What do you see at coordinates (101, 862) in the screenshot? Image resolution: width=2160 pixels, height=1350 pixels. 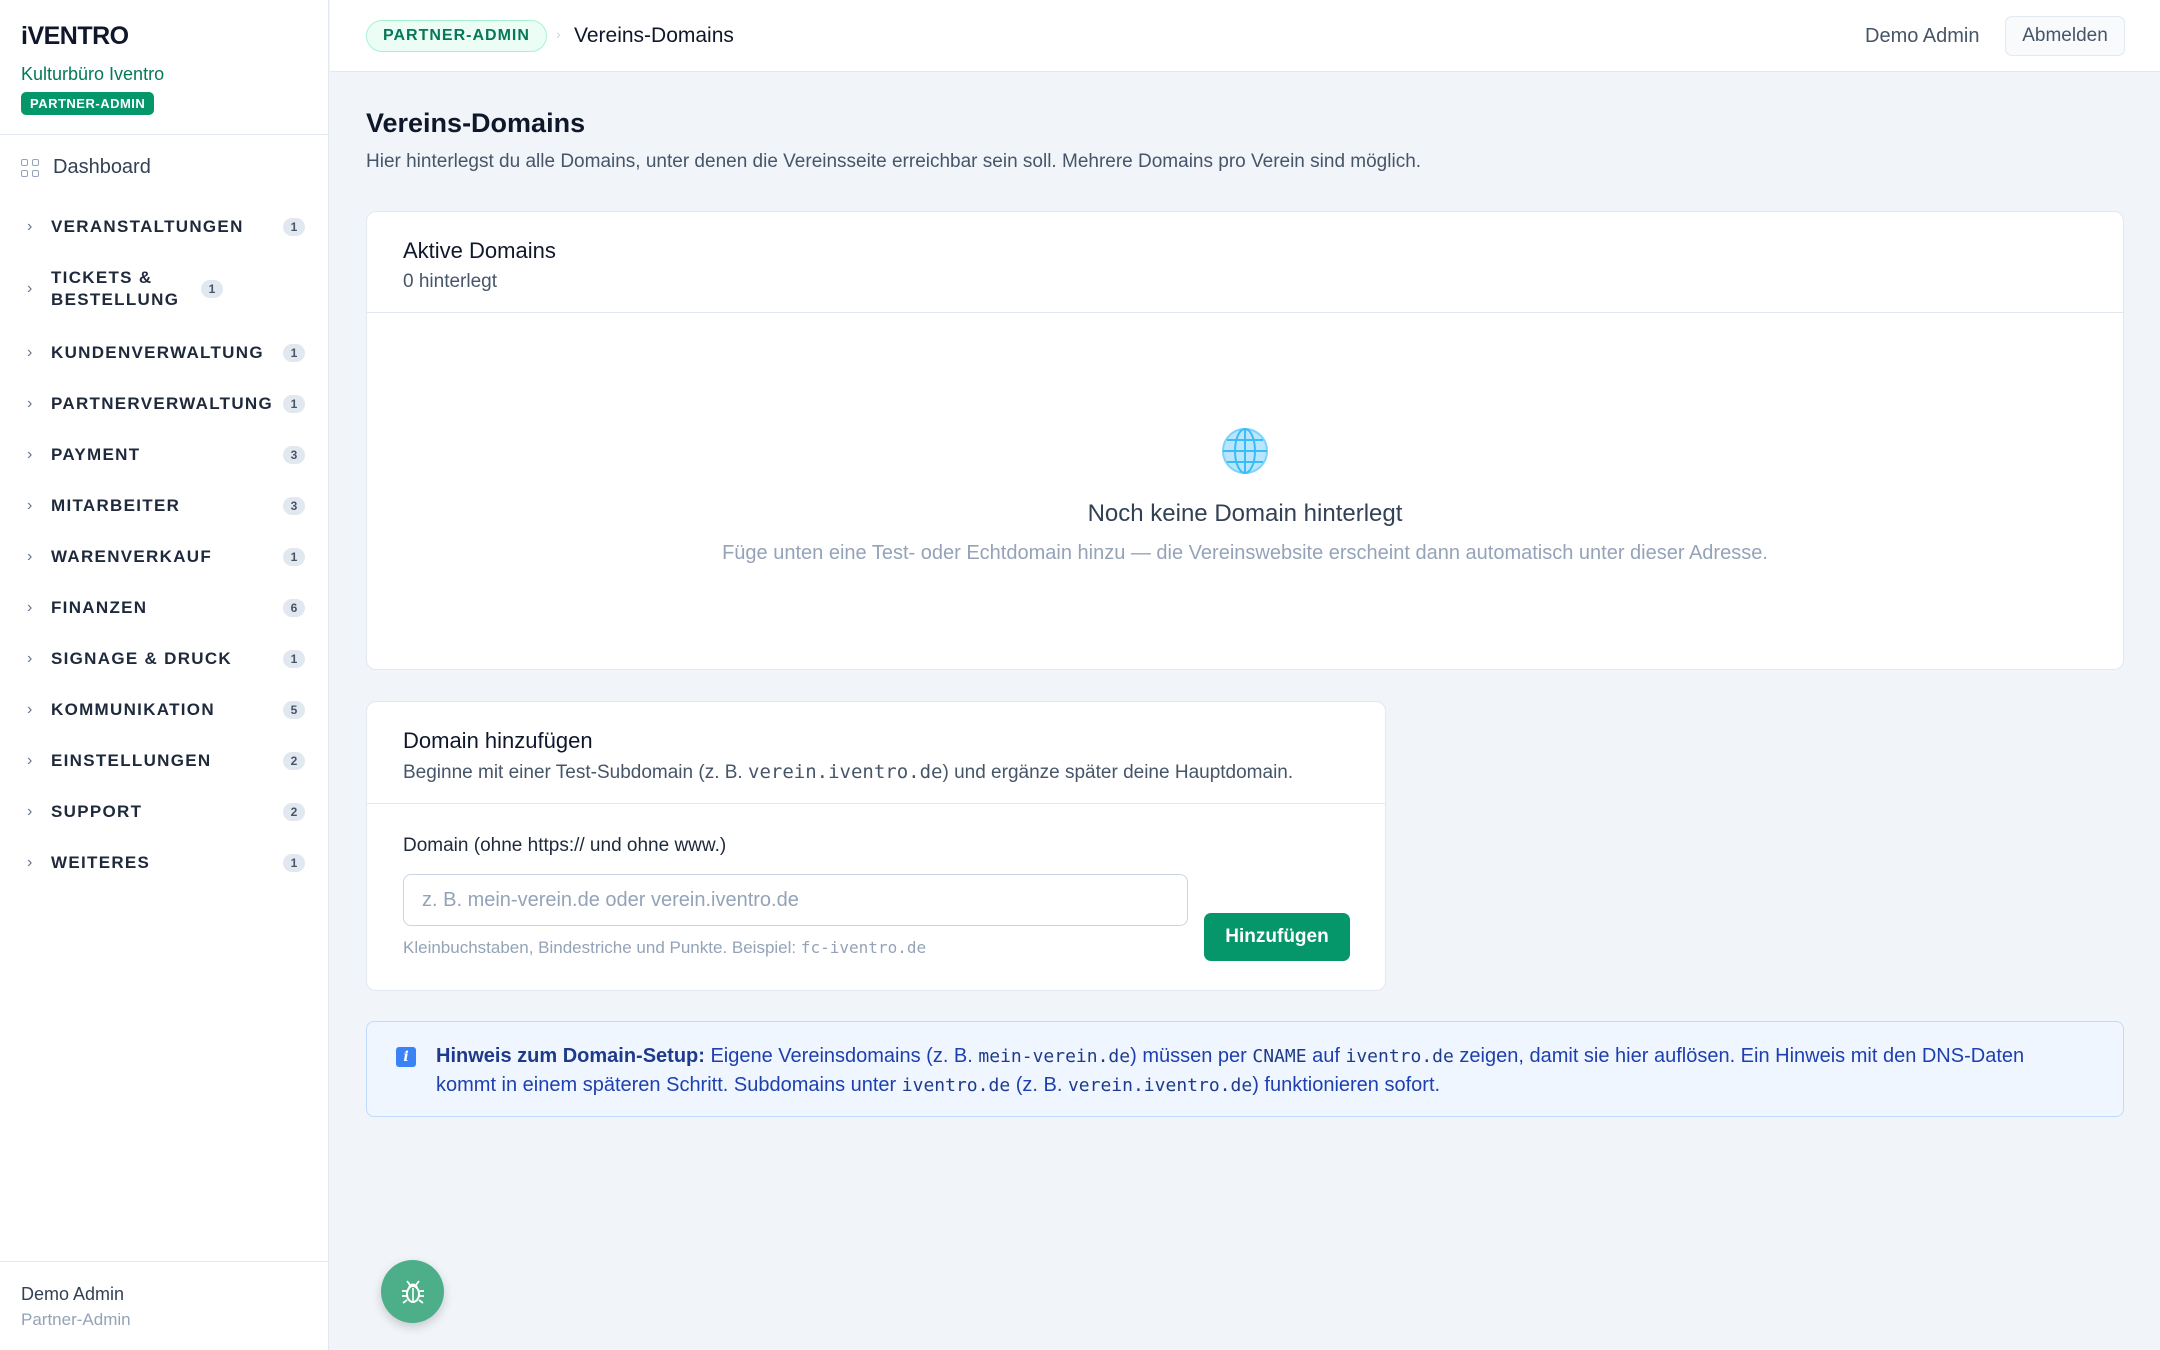 I see `sidebar-item-label: WEITERES` at bounding box center [101, 862].